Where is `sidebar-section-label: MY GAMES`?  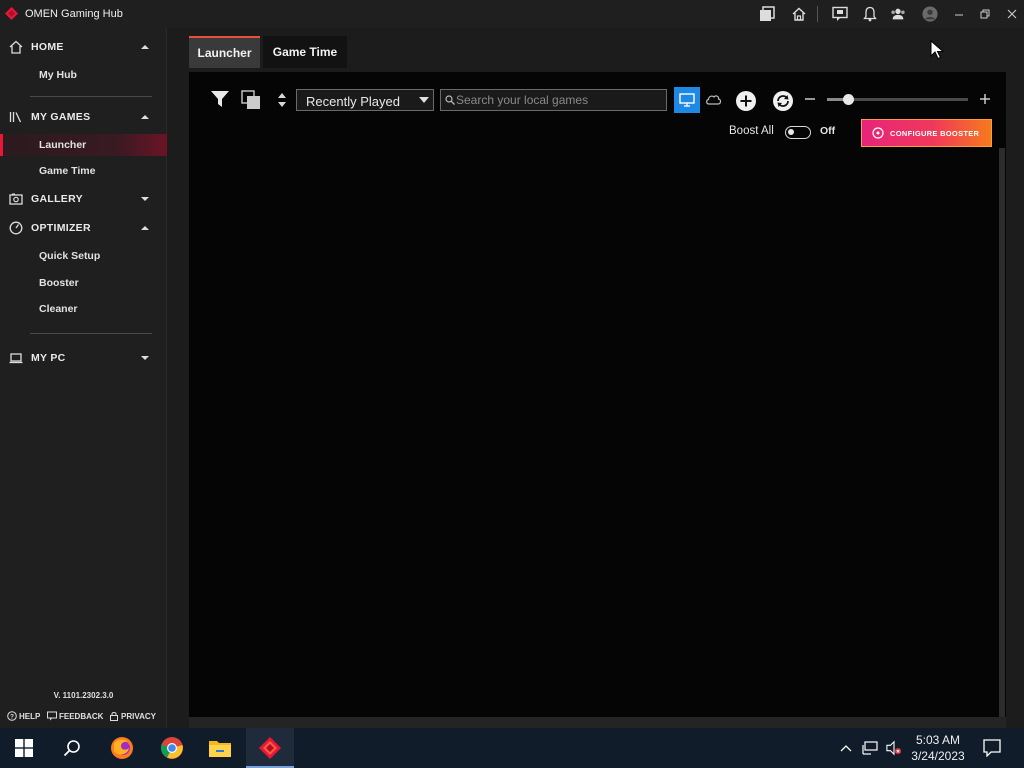 sidebar-section-label: MY GAMES is located at coordinates (61, 117).